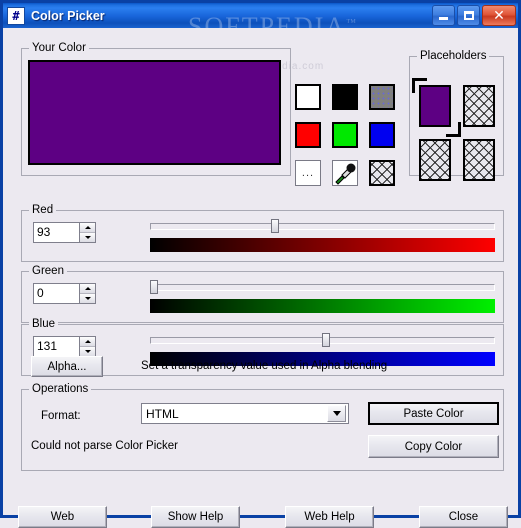 Image resolution: width=521 pixels, height=528 pixels. What do you see at coordinates (234, 414) in the screenshot?
I see `format-value: HTML` at bounding box center [234, 414].